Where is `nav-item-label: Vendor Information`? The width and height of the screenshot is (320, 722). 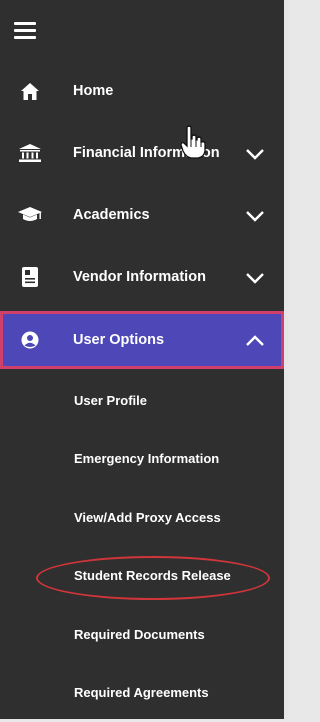
nav-item-label: Vendor Information is located at coordinates (139, 277).